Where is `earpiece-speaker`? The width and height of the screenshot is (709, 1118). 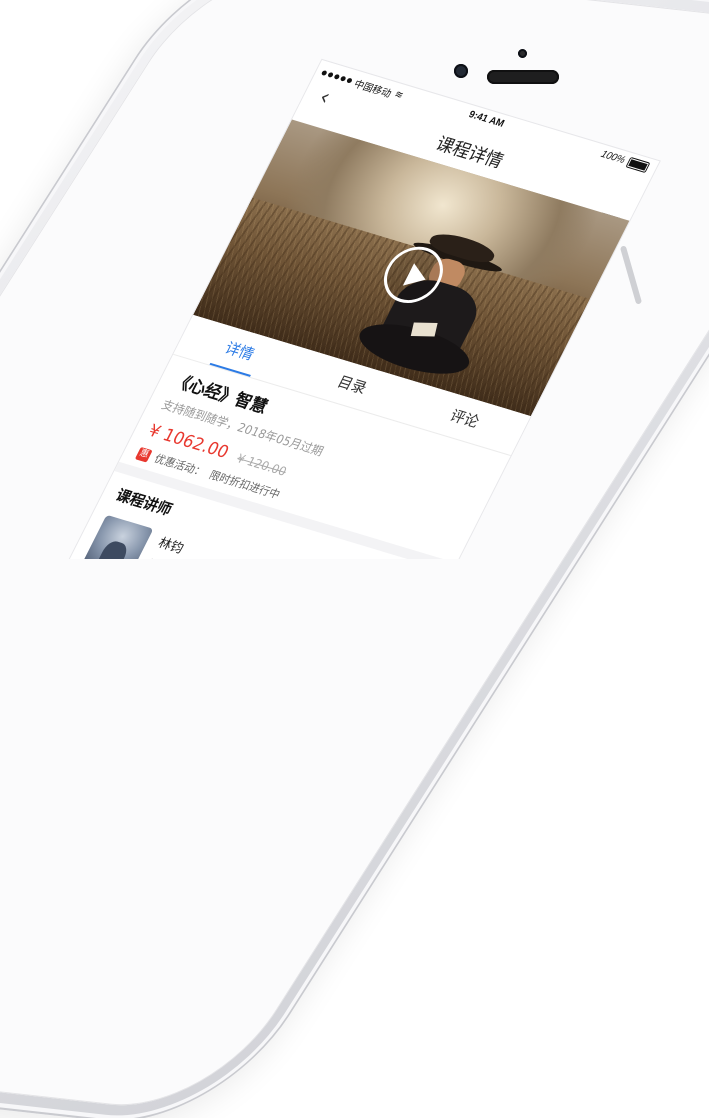
earpiece-speaker is located at coordinates (523, 77).